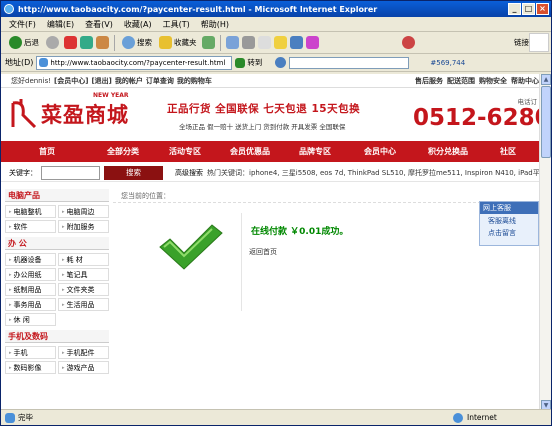  What do you see at coordinates (30, 274) in the screenshot?
I see `category-item: 办公用纸` at bounding box center [30, 274].